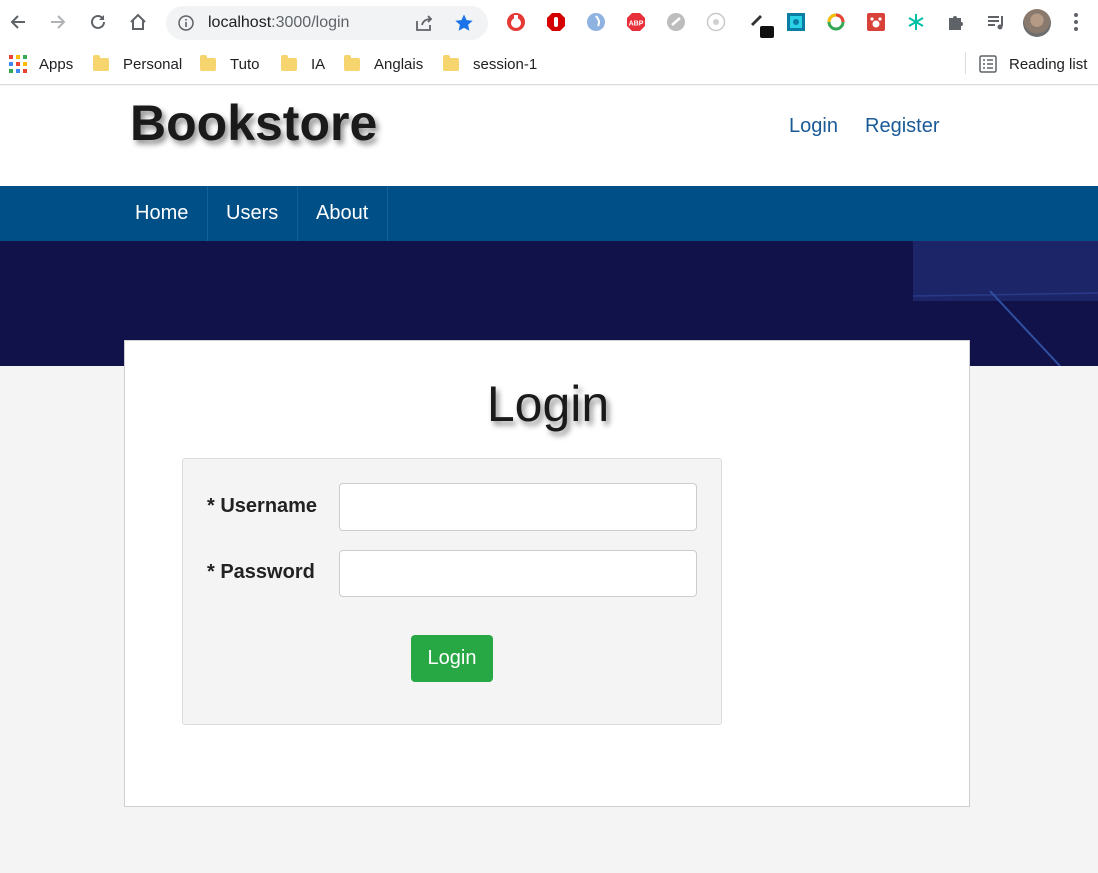  Describe the element at coordinates (916, 22) in the screenshot. I see `snowflake-icon` at that location.